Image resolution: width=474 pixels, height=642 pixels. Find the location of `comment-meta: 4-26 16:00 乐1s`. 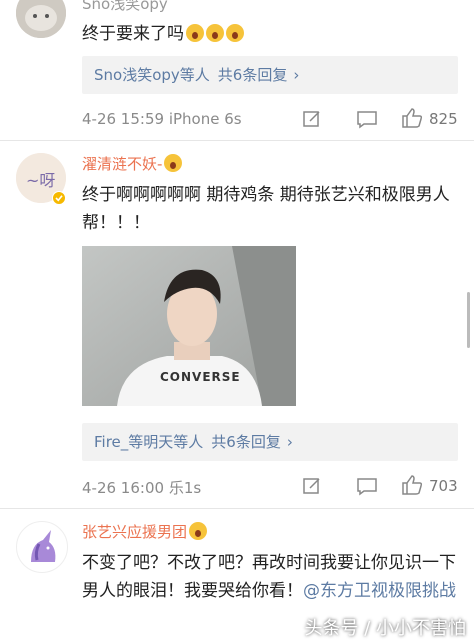

comment-meta: 4-26 16:00 乐1s is located at coordinates (142, 488).